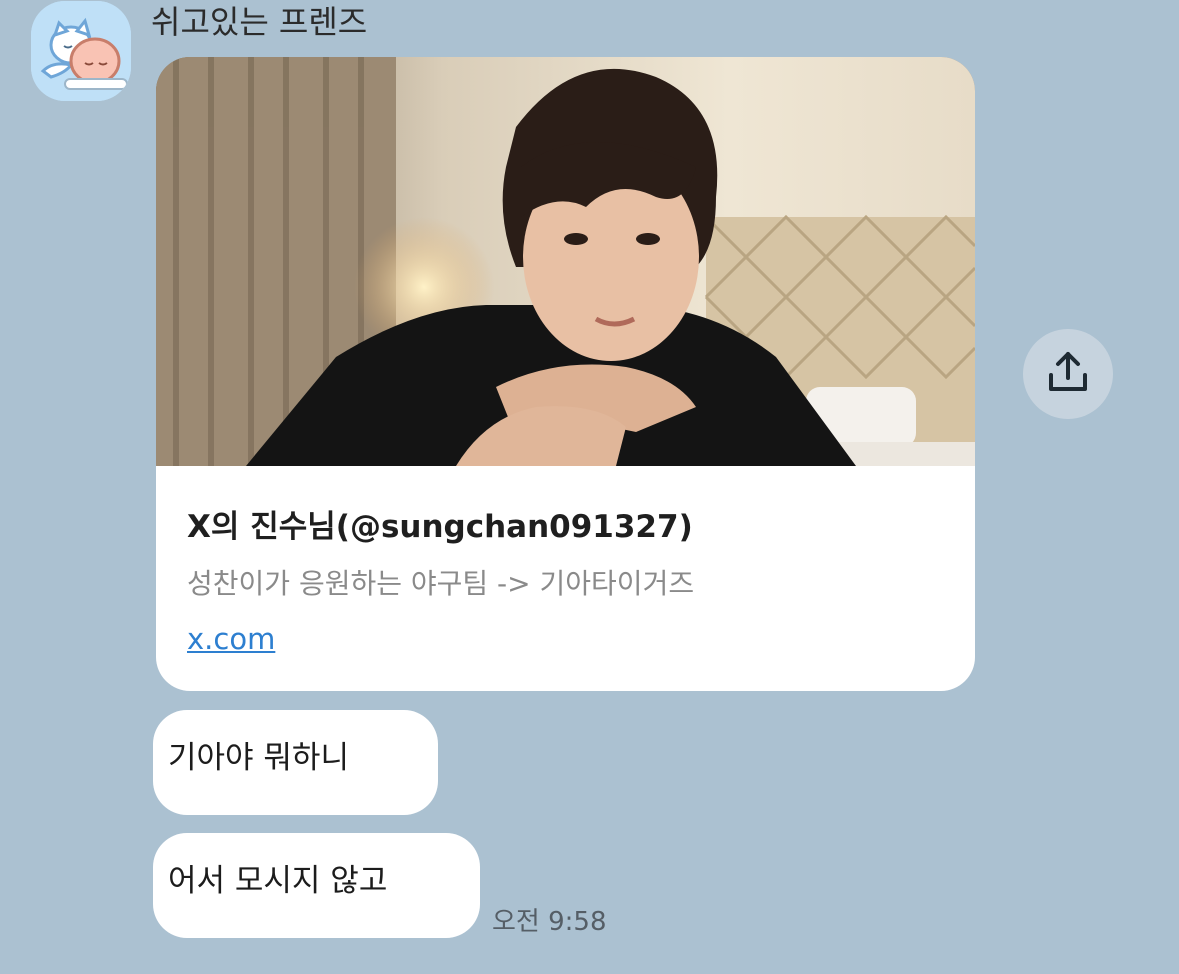  Describe the element at coordinates (231, 639) in the screenshot. I see `link-preview-domain: x.com` at that location.